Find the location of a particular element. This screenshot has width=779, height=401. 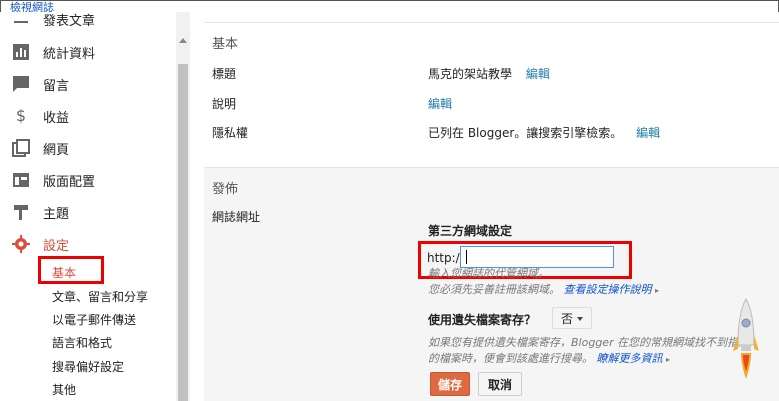

blog-address-label: 網誌網址 is located at coordinates (236, 217).